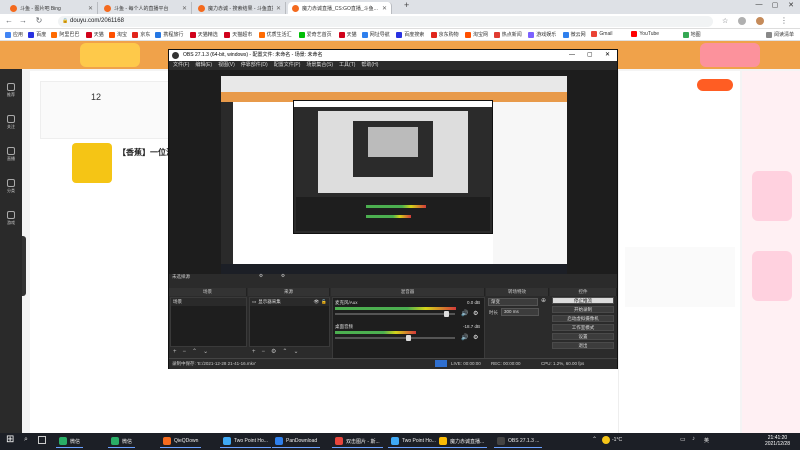  What do you see at coordinates (574, 34) in the screenshot?
I see `bookmark-item: 微云网` at bounding box center [574, 34].